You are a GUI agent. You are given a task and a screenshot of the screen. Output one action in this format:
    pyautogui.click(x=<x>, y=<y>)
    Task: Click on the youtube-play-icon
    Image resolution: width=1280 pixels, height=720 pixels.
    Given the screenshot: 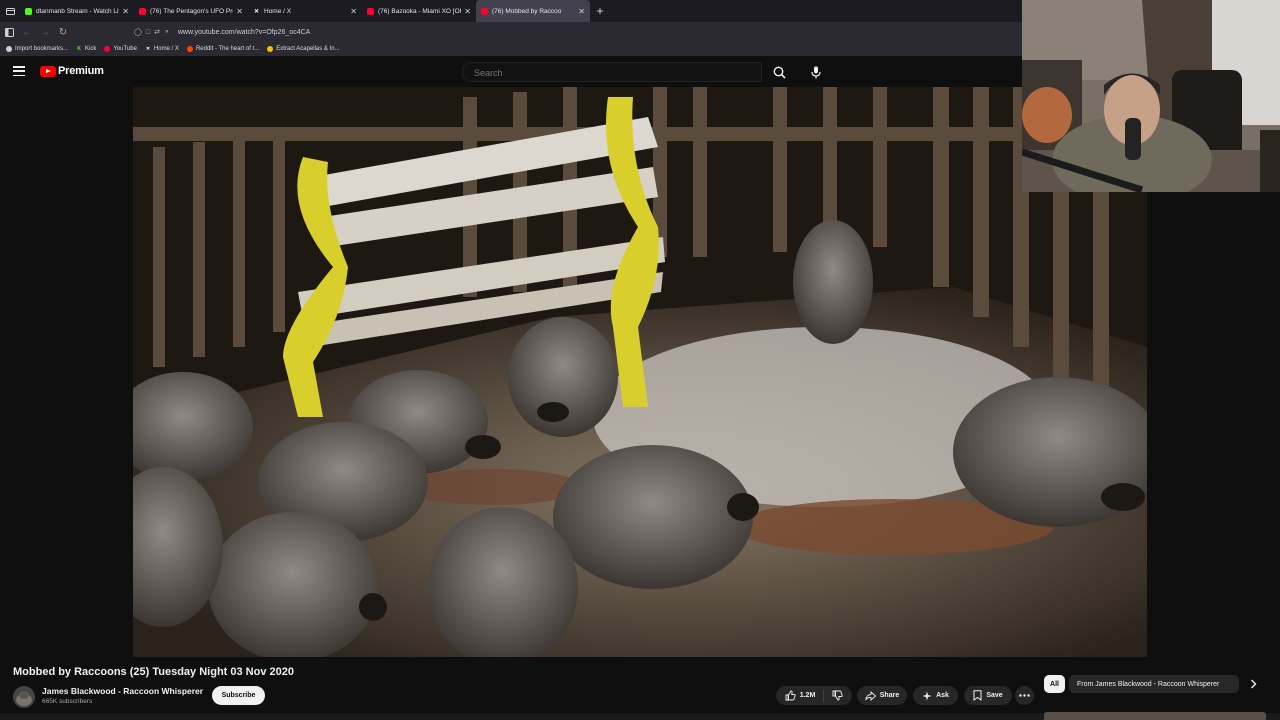 What is the action you would take?
    pyautogui.click(x=48, y=71)
    